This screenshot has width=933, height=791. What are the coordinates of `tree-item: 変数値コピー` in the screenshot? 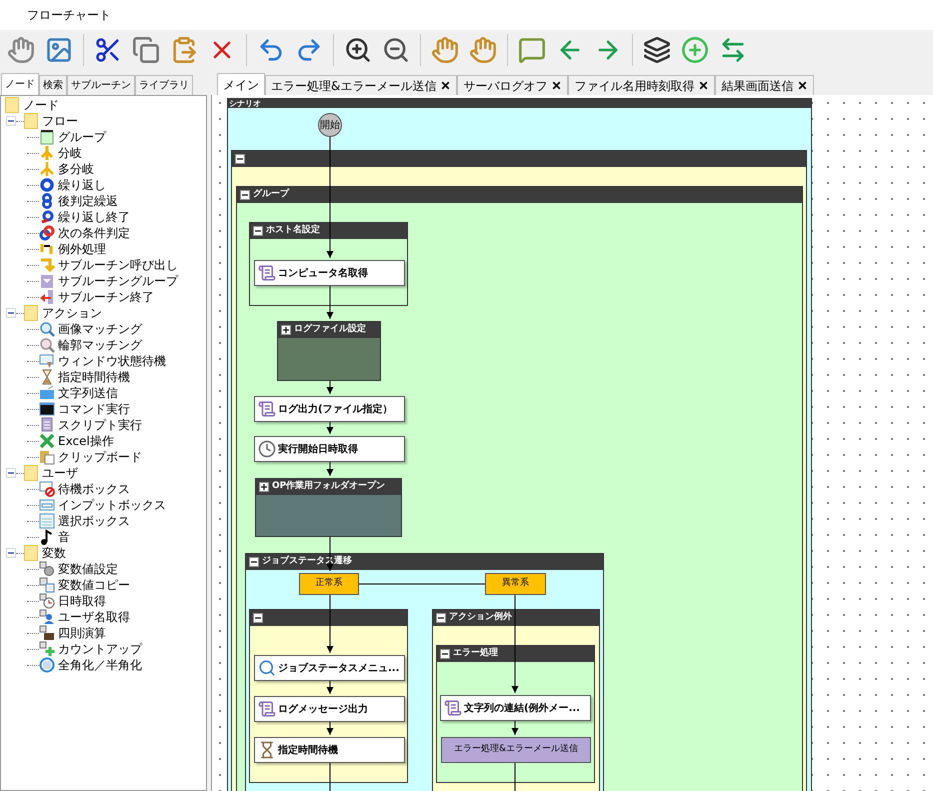 It's located at (94, 585).